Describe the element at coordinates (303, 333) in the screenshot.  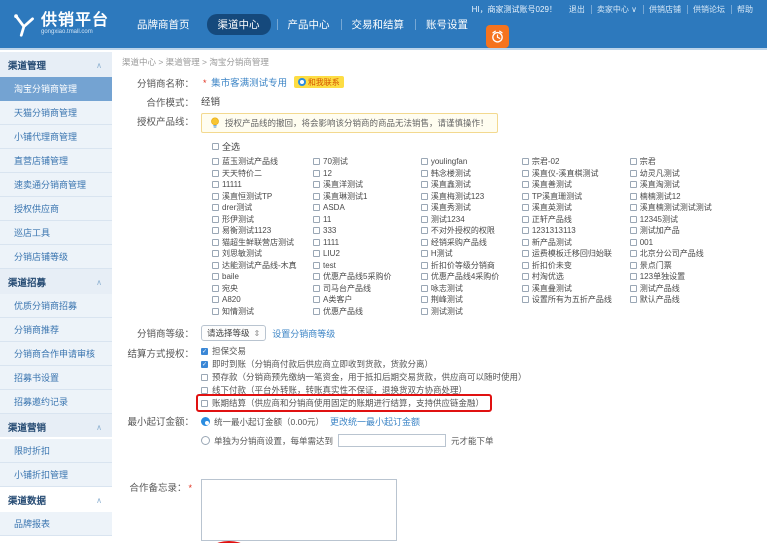
I see `set-grade-link: 设置分销商等级` at that location.